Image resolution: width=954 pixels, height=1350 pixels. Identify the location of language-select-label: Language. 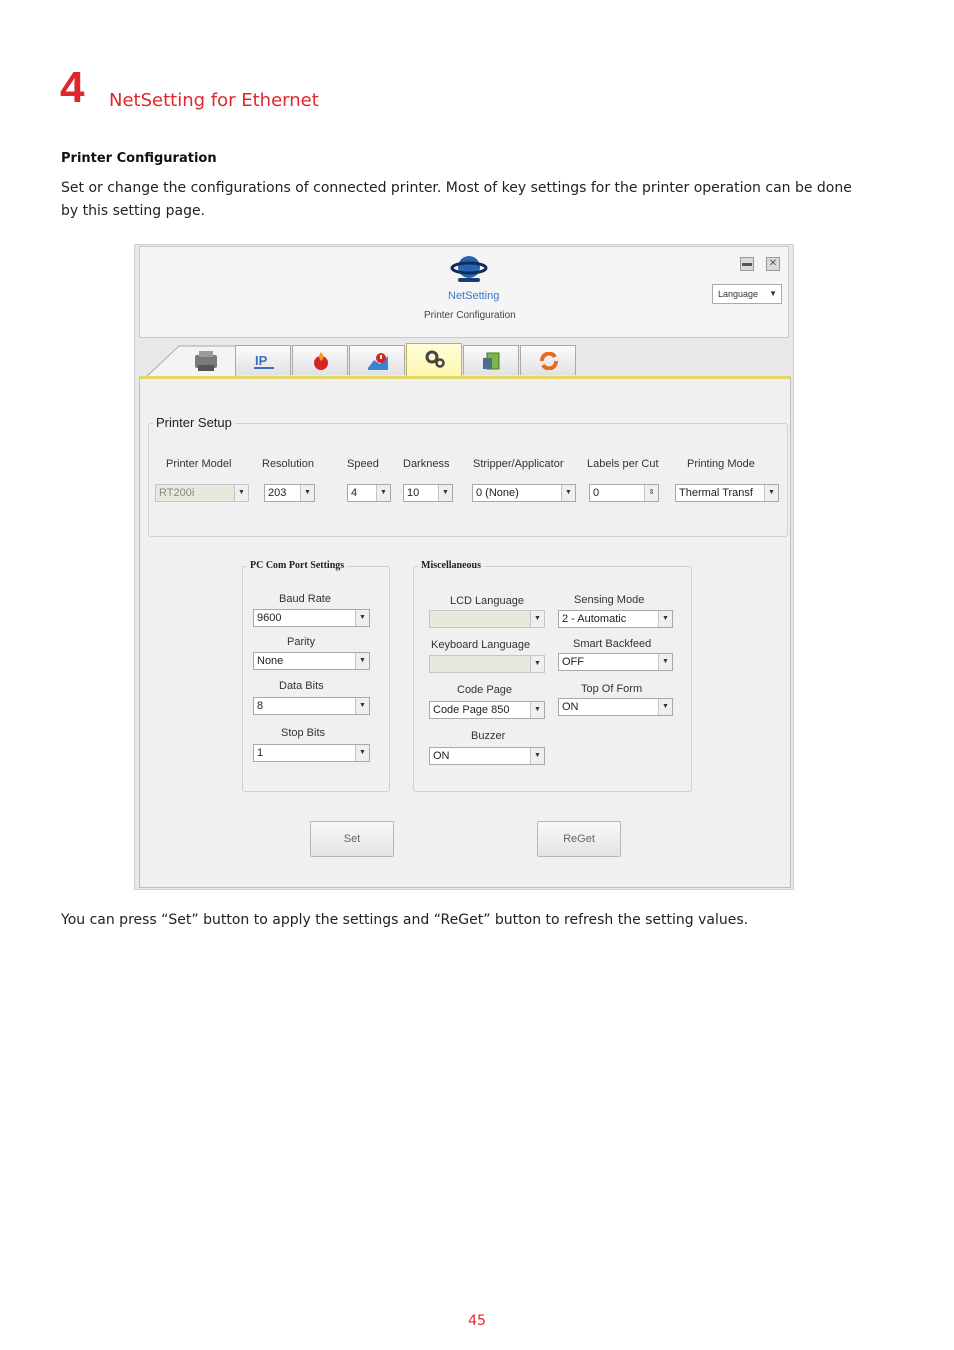
(738, 294).